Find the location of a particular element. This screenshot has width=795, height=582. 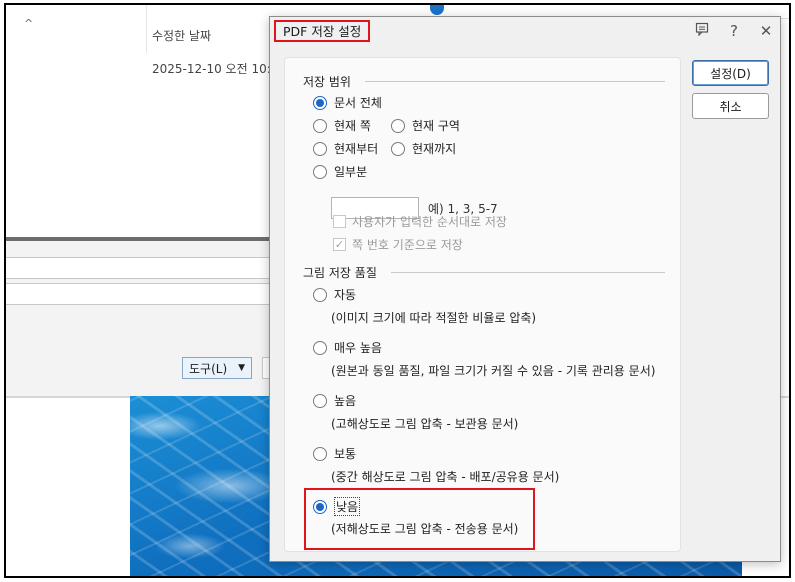

comment-icon is located at coordinates (702, 31).